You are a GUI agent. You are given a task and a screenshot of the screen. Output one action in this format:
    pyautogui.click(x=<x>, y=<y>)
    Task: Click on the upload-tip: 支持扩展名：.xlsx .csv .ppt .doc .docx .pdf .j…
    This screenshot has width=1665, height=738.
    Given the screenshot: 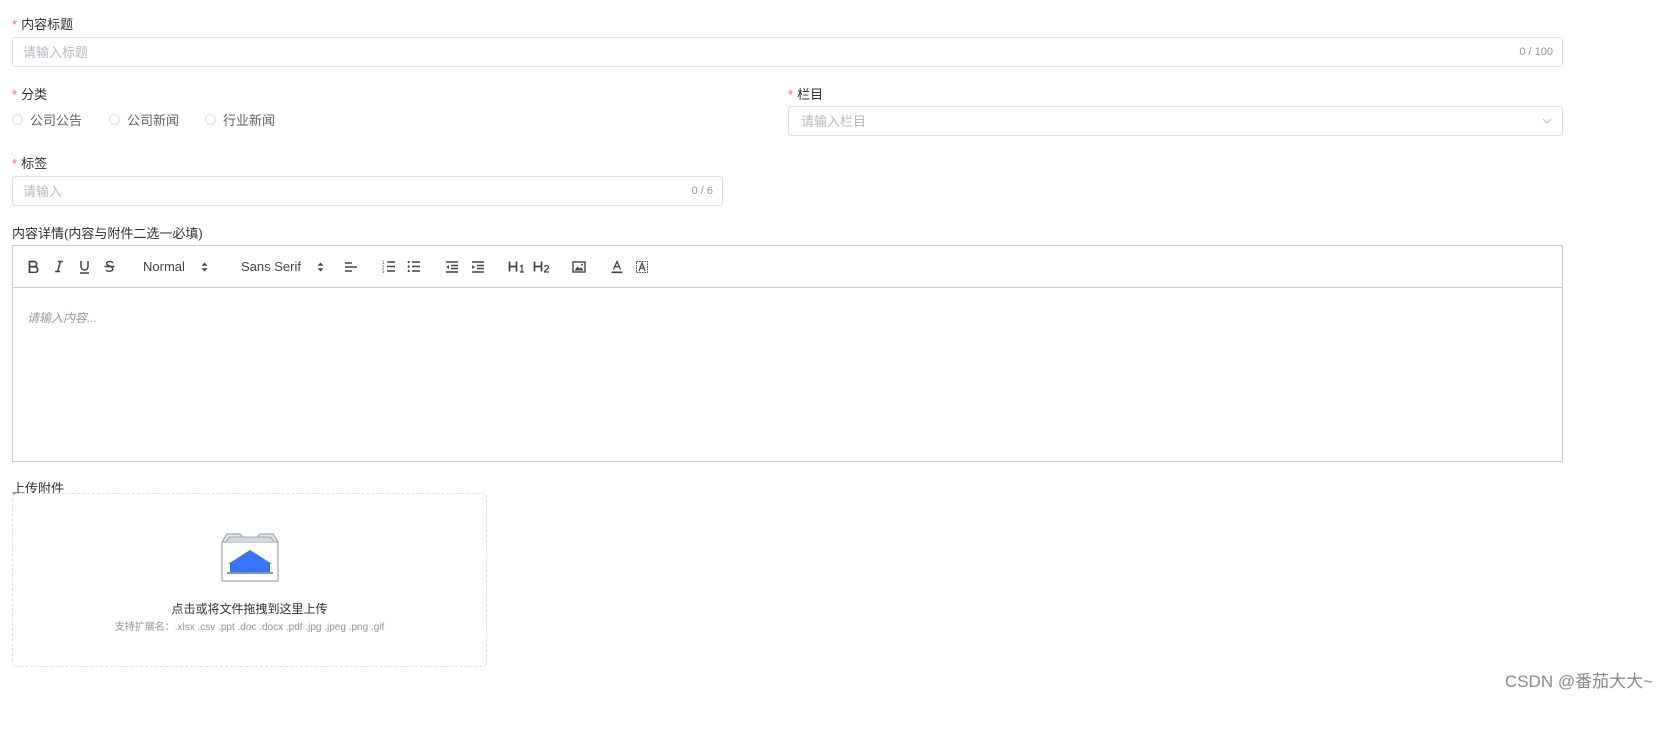 What is the action you would take?
    pyautogui.click(x=249, y=627)
    